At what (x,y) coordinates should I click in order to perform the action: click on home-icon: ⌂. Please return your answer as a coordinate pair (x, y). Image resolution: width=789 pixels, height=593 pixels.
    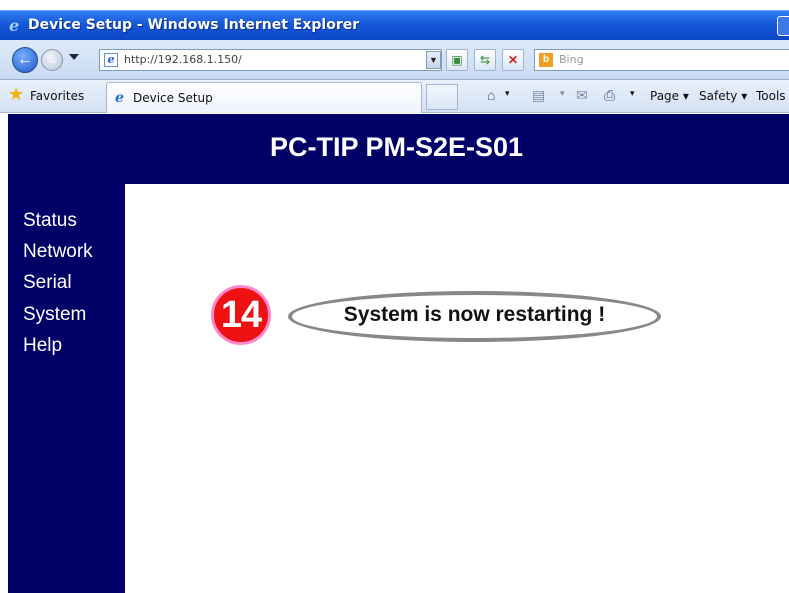
    Looking at the image, I should click on (491, 95).